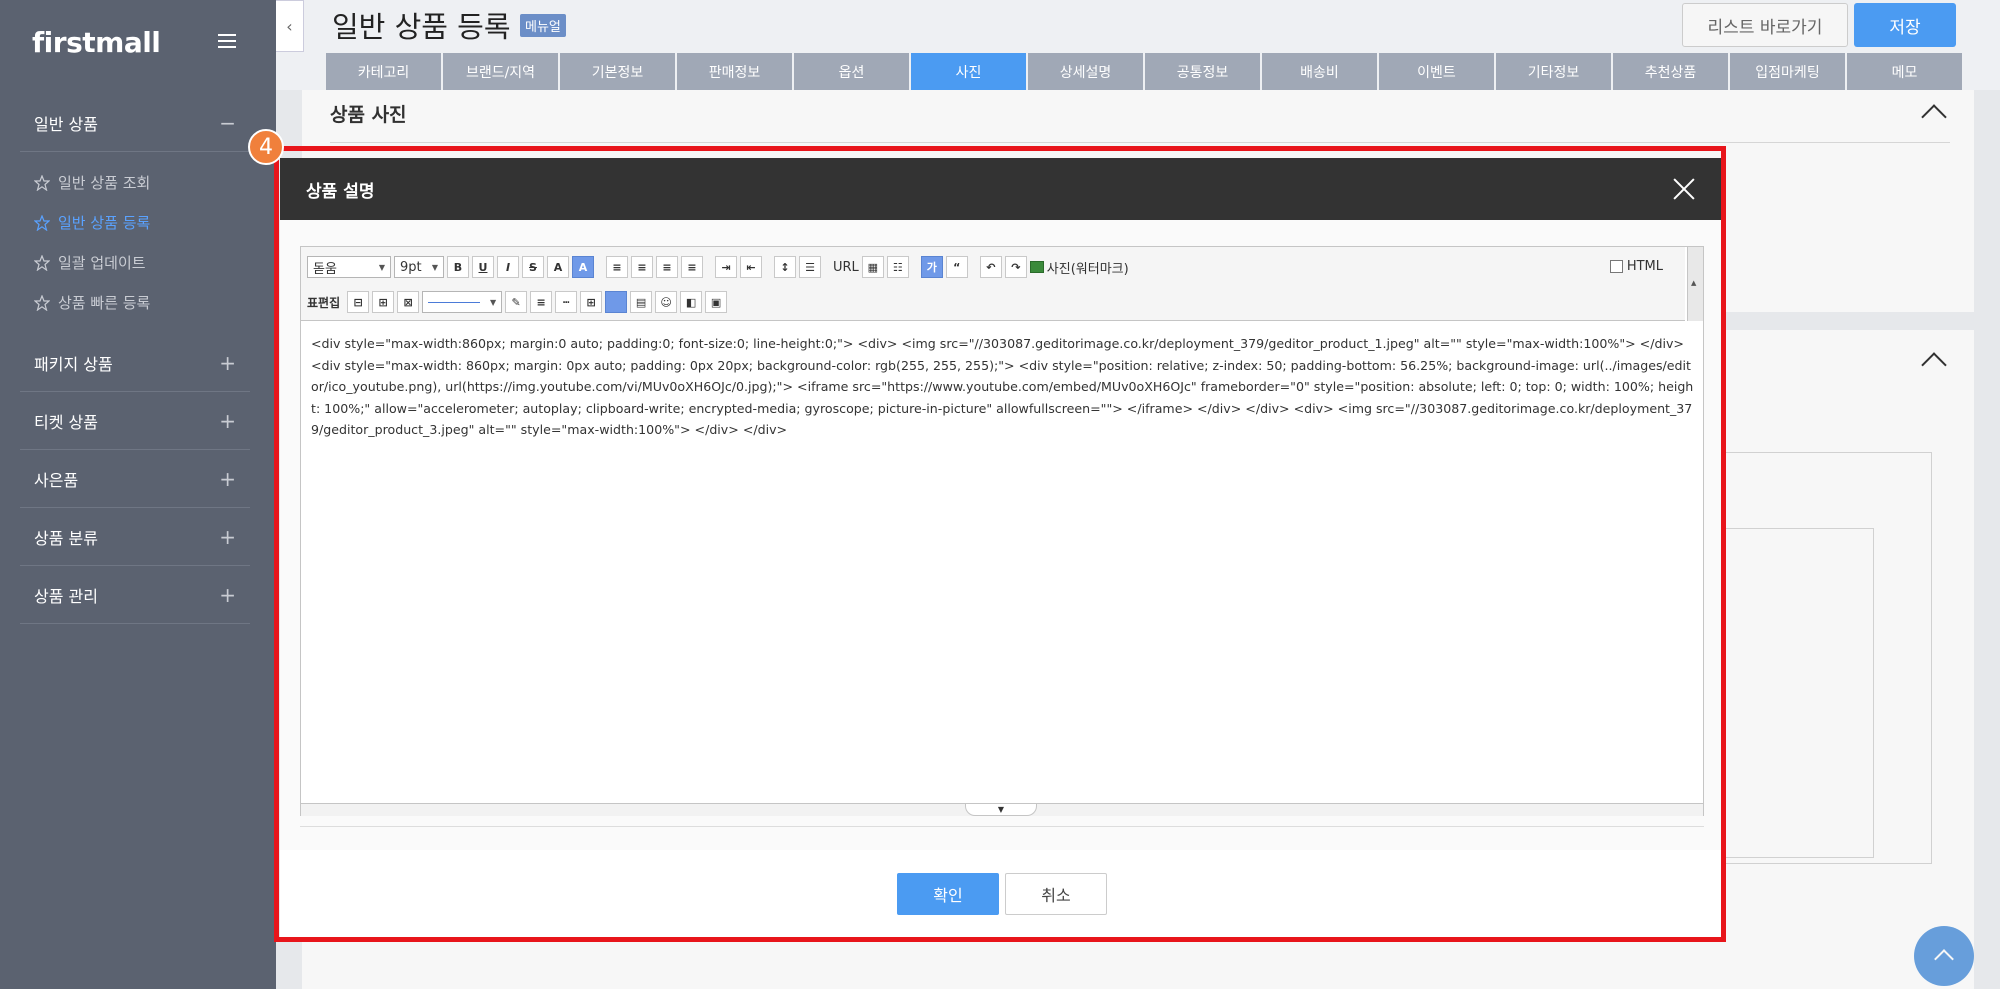 Image resolution: width=2000 pixels, height=989 pixels. What do you see at coordinates (948, 894) in the screenshot?
I see `confirm-button: 확인` at bounding box center [948, 894].